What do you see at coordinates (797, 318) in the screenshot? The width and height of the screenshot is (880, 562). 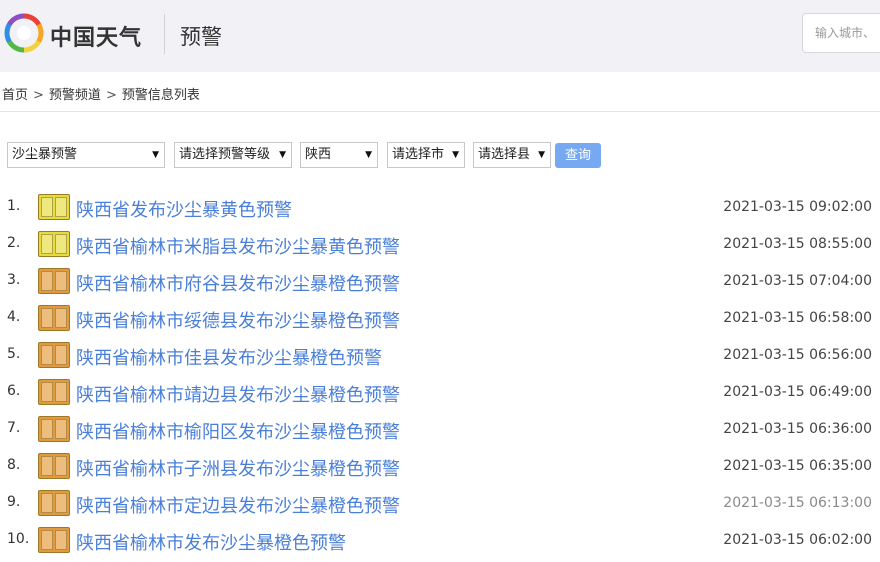 I see `warning-time: 2021-03-15 06:58:00` at bounding box center [797, 318].